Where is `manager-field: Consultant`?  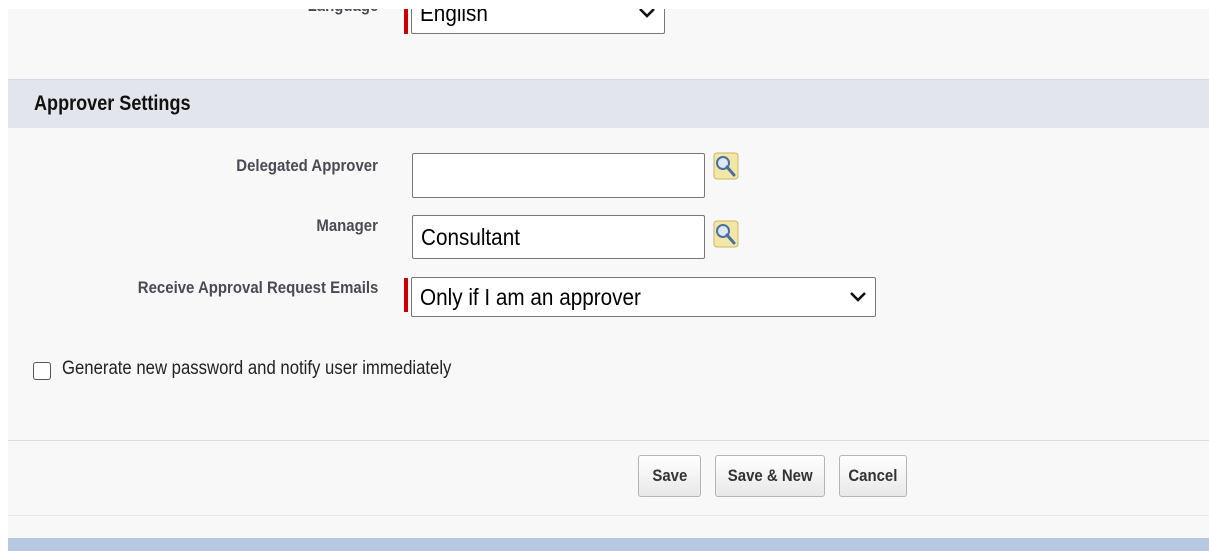 manager-field: Consultant is located at coordinates (558, 237).